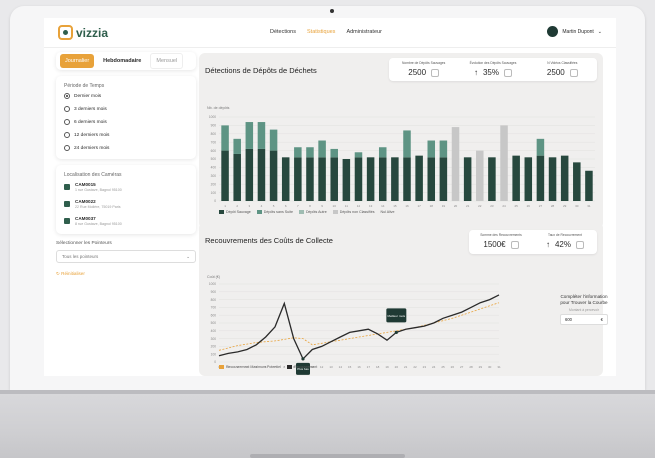  Describe the element at coordinates (553, 31) in the screenshot. I see `avatar` at that location.